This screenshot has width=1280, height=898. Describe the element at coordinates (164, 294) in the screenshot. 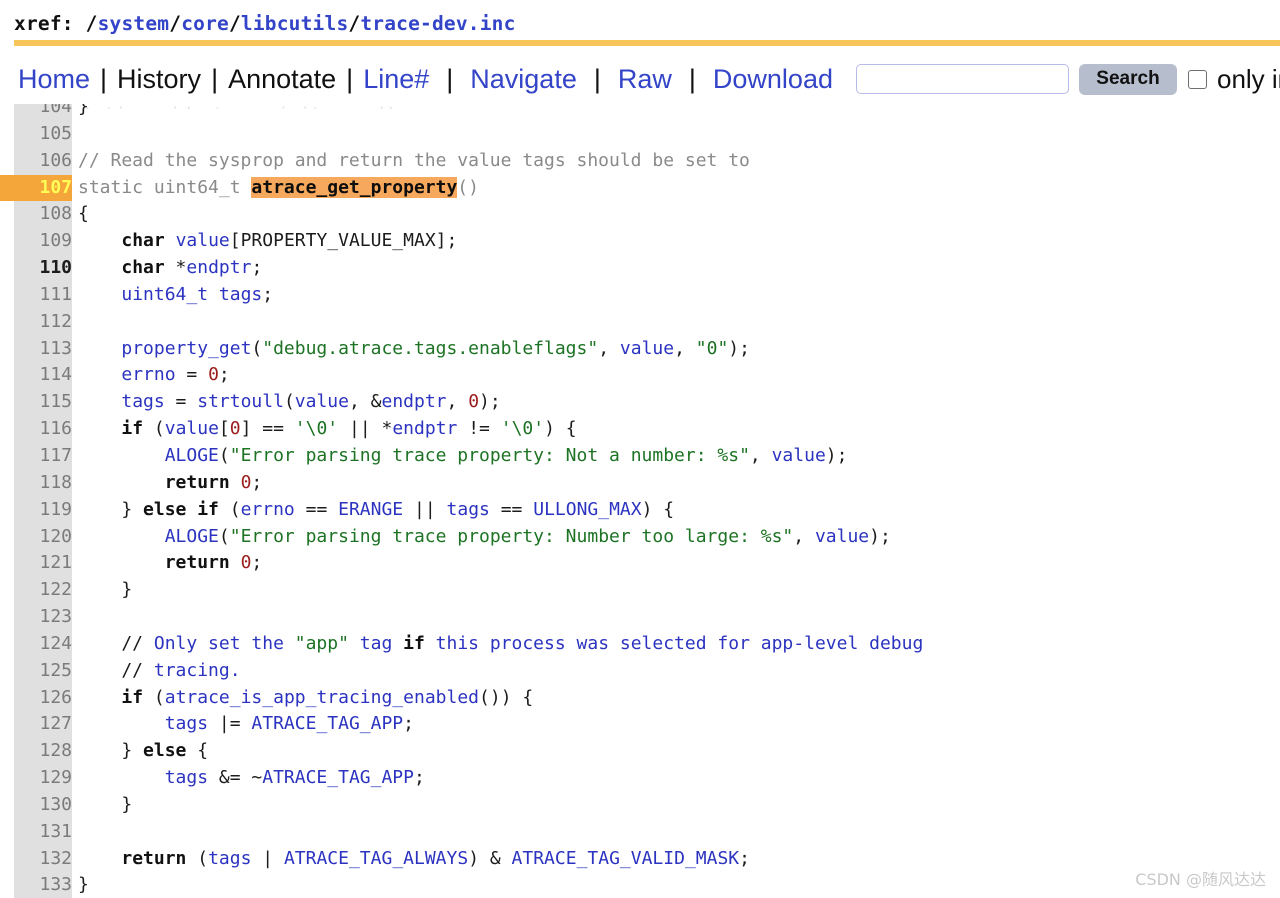

I see `symbol-link: uint64_t` at that location.